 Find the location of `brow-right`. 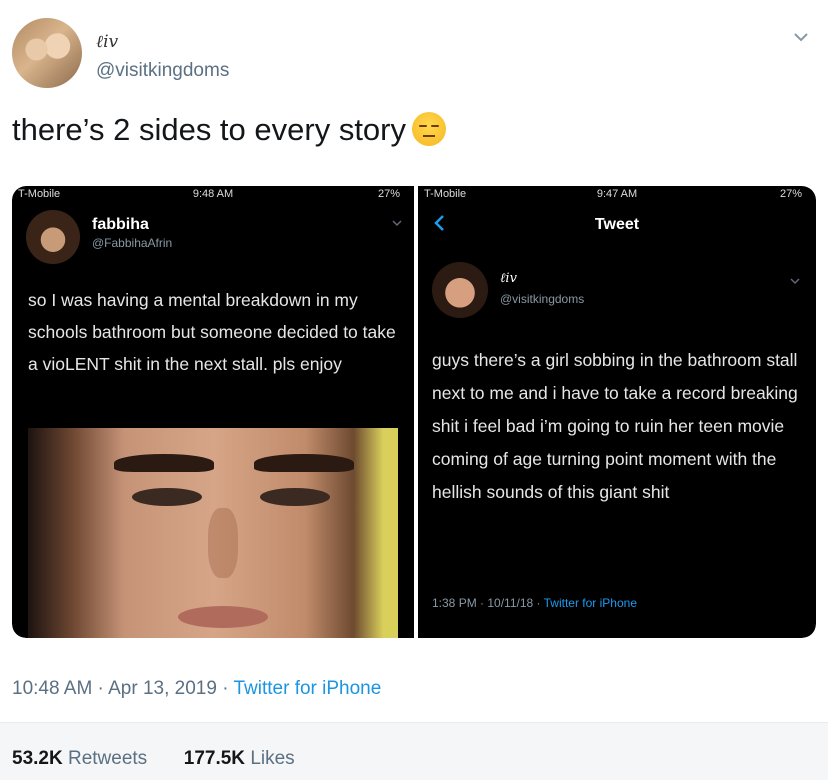

brow-right is located at coordinates (304, 463).